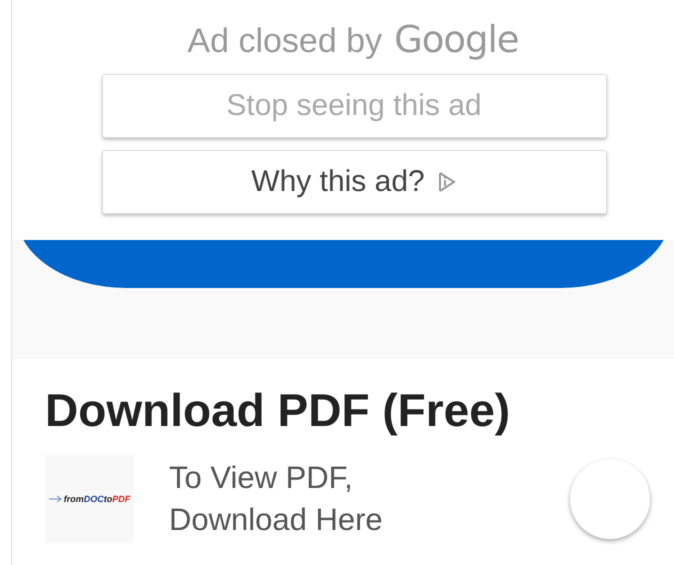  I want to click on page-heading: Download PDF (Free), so click(278, 410).